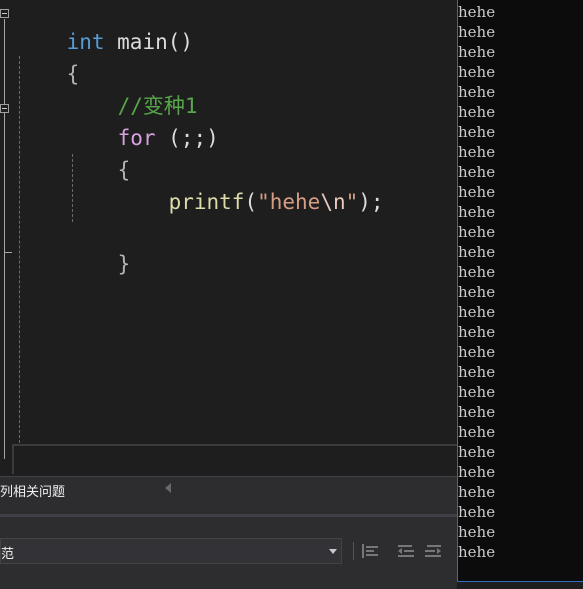 Image resolution: width=583 pixels, height=589 pixels. What do you see at coordinates (234, 459) in the screenshot?
I see `editor-horizontal-scroll-area` at bounding box center [234, 459].